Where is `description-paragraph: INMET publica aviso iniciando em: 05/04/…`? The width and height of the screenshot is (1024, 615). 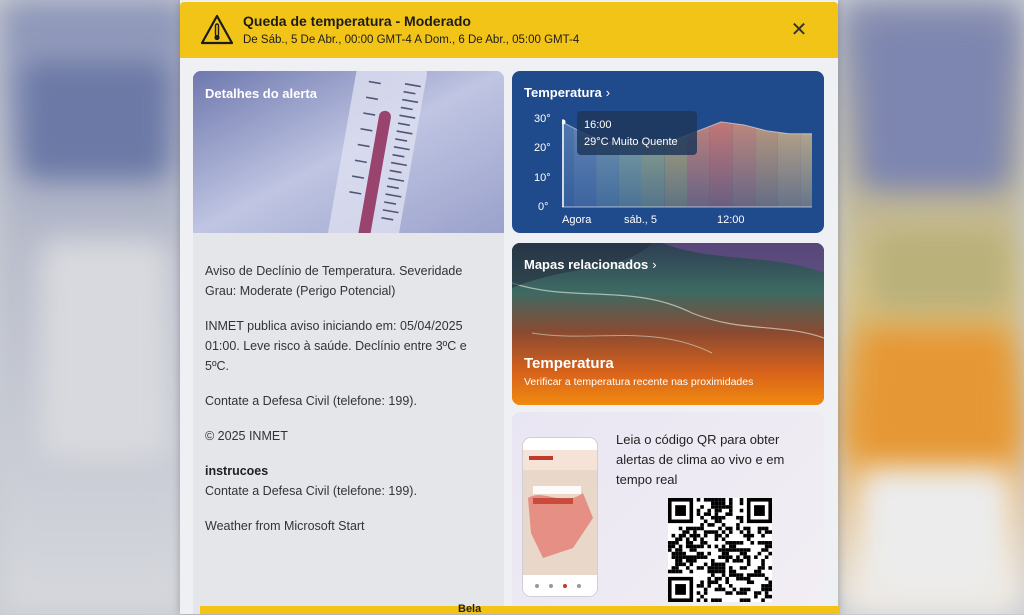
description-paragraph: INMET publica aviso iniciando em: 05/04/… is located at coordinates (336, 346).